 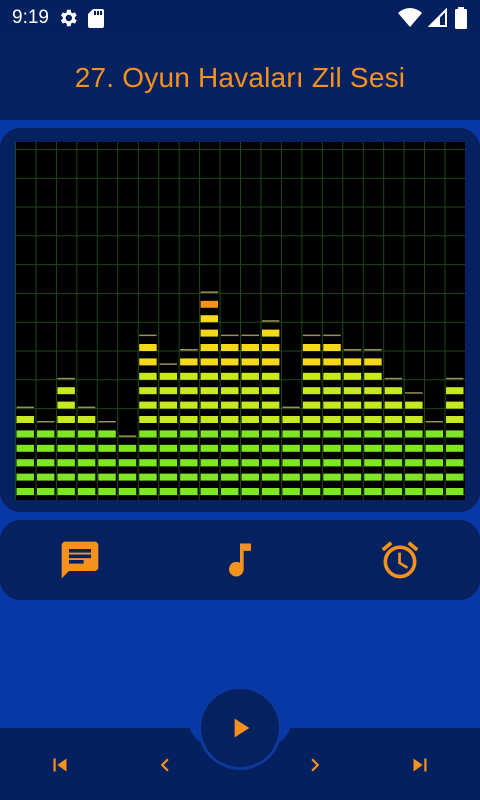 I want to click on music-note-icon, so click(x=240, y=560).